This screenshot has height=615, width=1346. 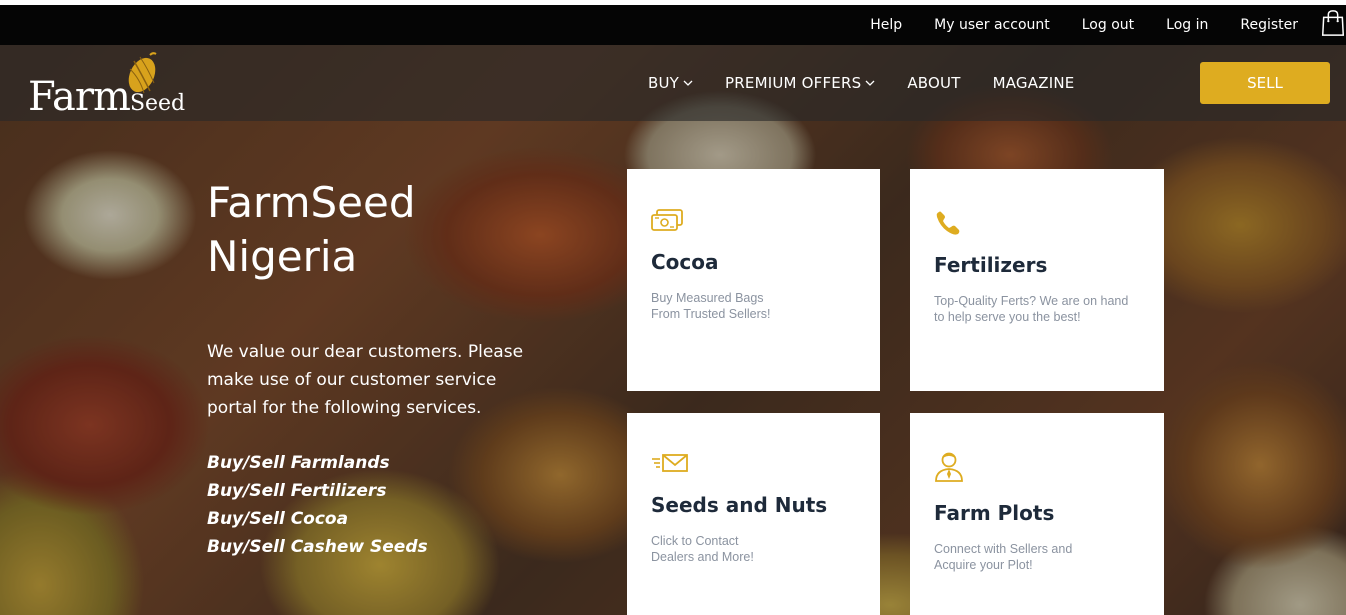 I want to click on my-user-account-link: My user account, so click(x=992, y=25).